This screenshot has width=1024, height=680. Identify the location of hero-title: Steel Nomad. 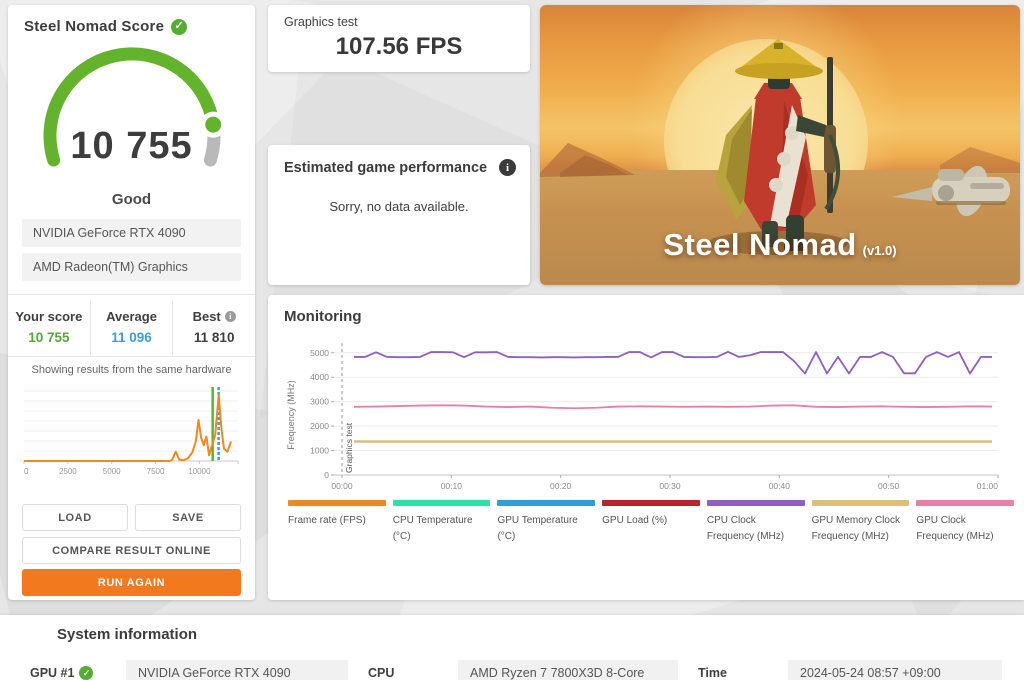
(760, 244).